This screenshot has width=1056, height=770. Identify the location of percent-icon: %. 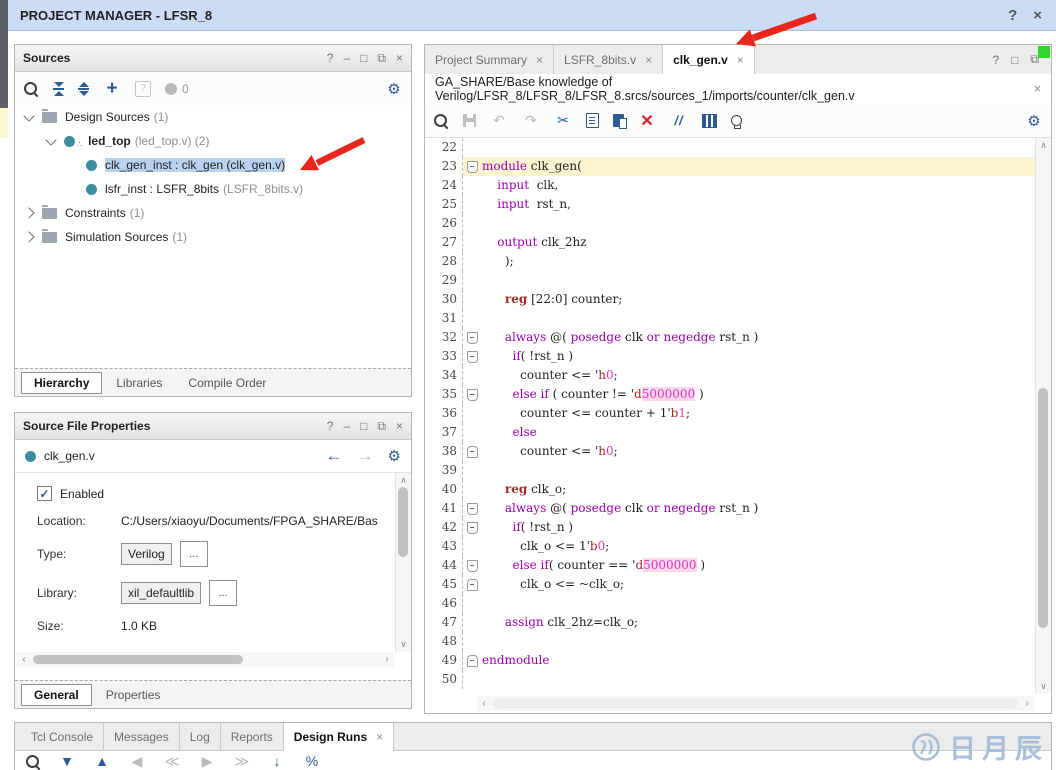
(312, 761).